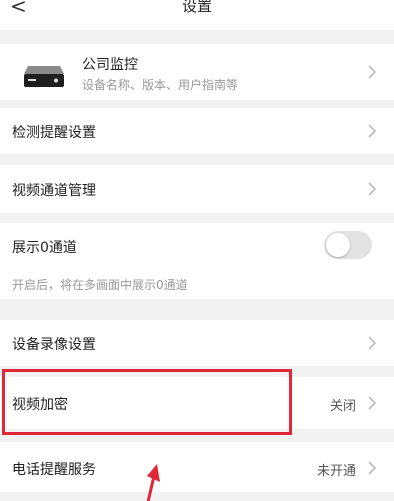  What do you see at coordinates (196, 7) in the screenshot?
I see `page-title: 设置` at bounding box center [196, 7].